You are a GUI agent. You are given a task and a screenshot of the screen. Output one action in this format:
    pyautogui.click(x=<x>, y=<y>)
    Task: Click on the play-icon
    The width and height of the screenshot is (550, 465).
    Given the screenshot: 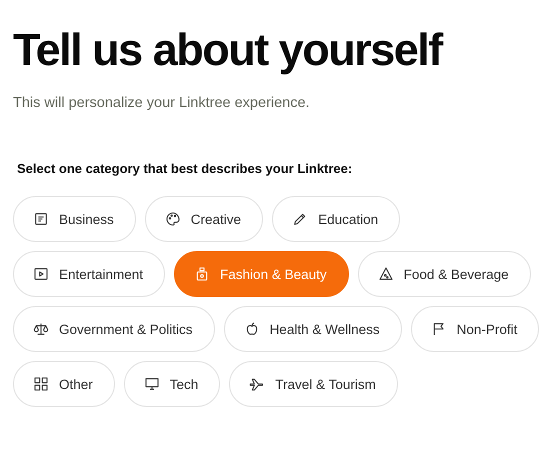 What is the action you would take?
    pyautogui.click(x=41, y=274)
    